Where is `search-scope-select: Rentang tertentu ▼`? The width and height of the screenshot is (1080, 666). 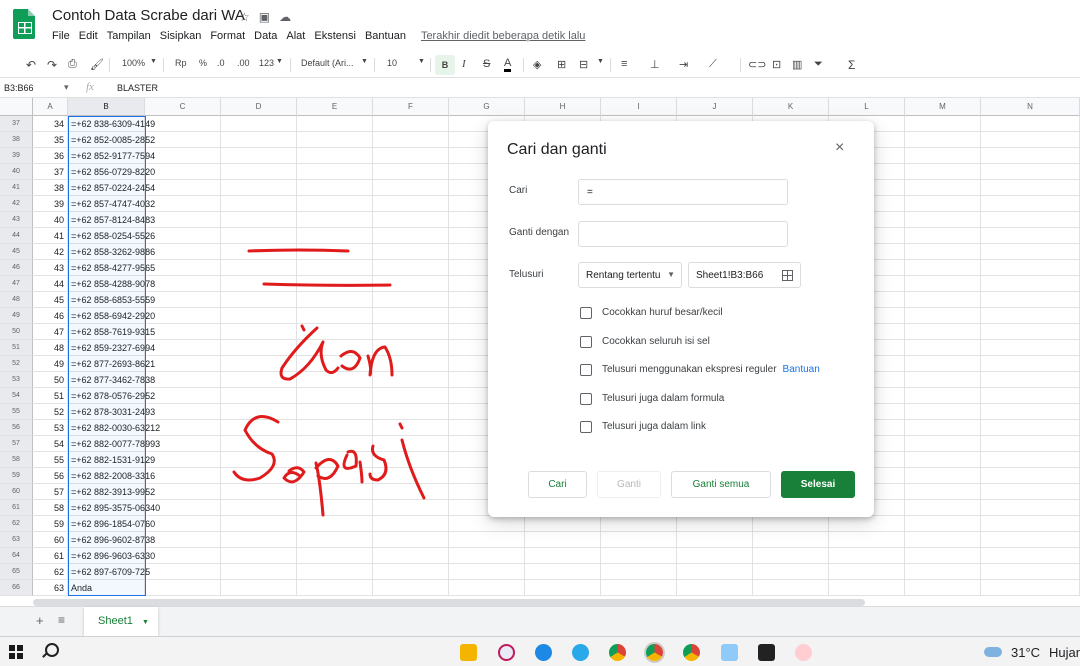
search-scope-select: Rentang tertentu ▼ is located at coordinates (630, 275).